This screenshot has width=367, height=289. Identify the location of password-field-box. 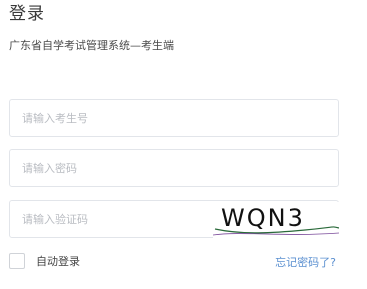
(174, 168).